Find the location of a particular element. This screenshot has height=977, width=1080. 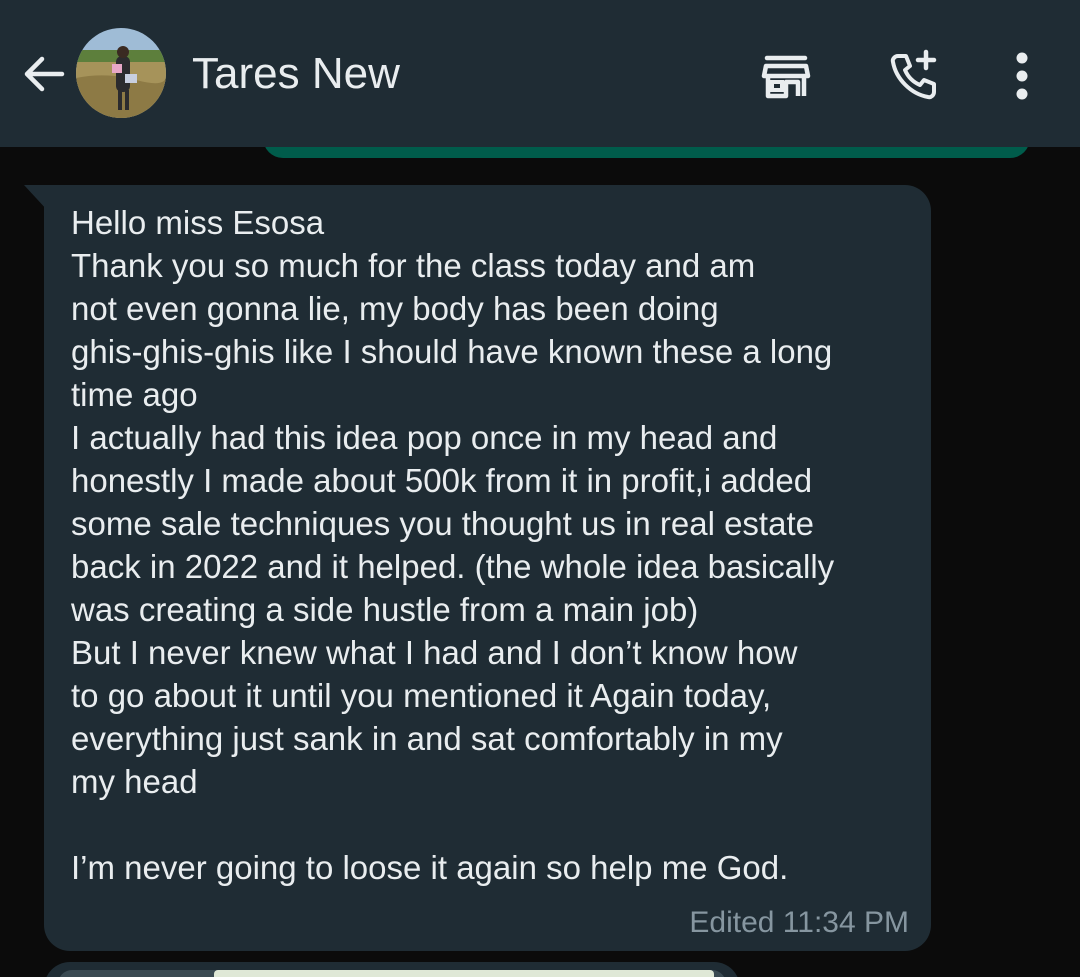

store-icon is located at coordinates (786, 76).